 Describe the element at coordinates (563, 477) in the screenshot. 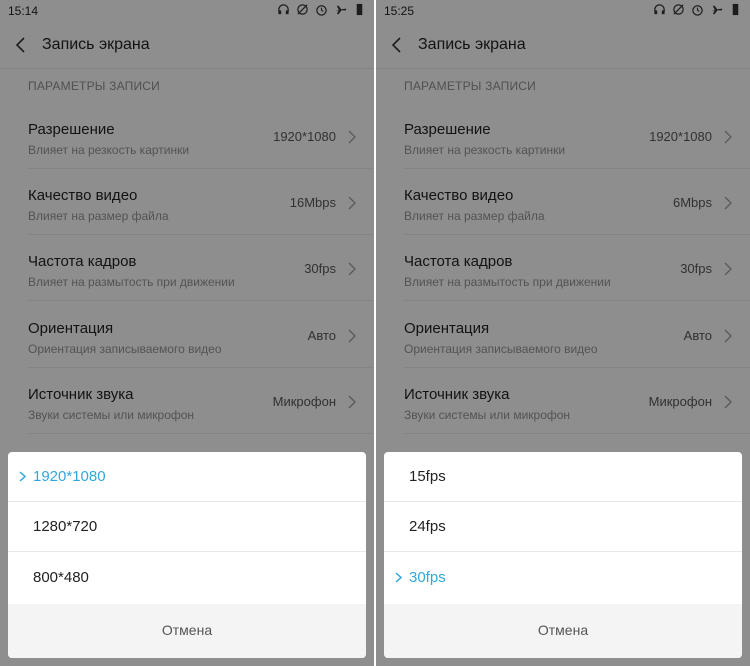

I see `option-15fps: 15fps` at that location.